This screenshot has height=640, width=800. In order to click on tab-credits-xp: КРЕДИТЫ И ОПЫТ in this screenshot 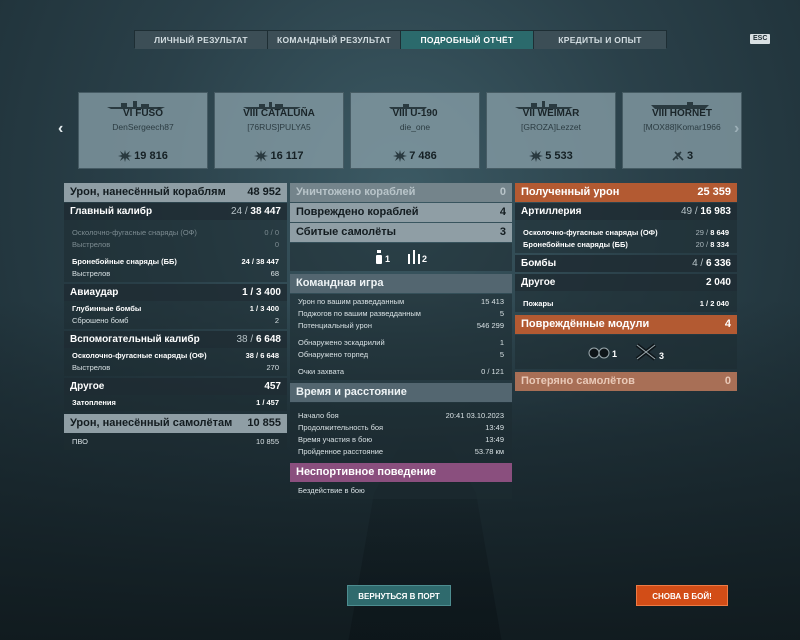, I will do `click(600, 40)`.